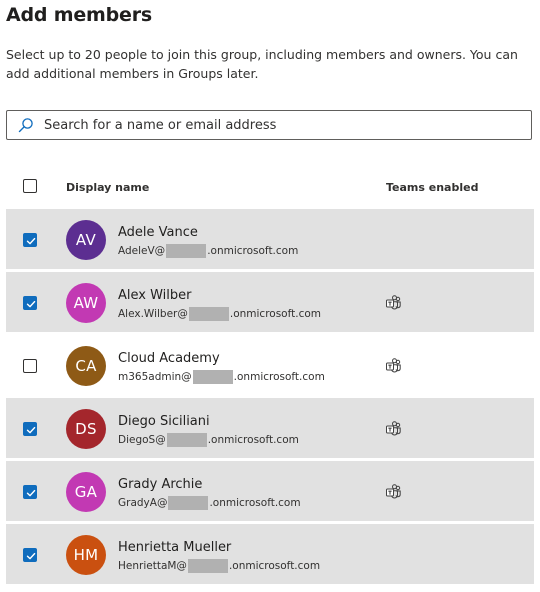 This screenshot has width=540, height=592. Describe the element at coordinates (270, 491) in the screenshot. I see `table-row: GA Grady Archie GradyA@ .onmicrosoft.com` at that location.